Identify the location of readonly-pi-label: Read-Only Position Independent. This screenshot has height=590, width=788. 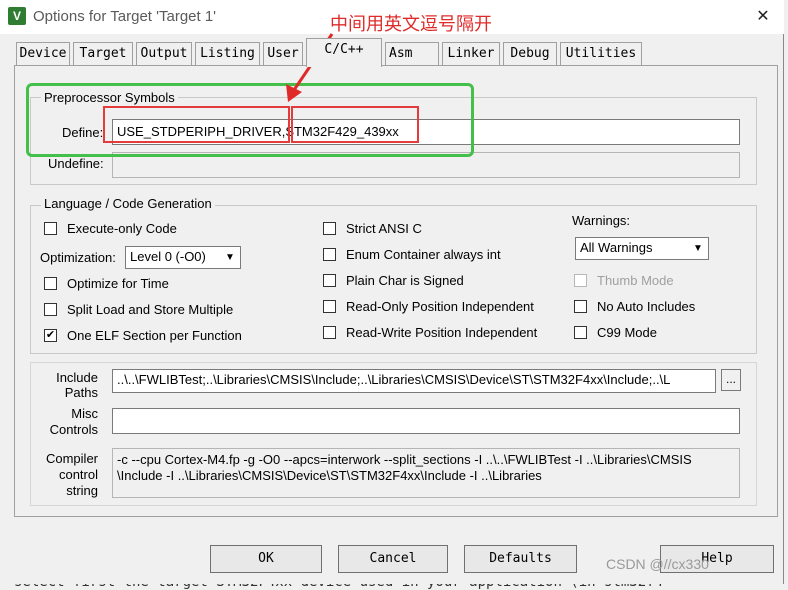
(440, 306).